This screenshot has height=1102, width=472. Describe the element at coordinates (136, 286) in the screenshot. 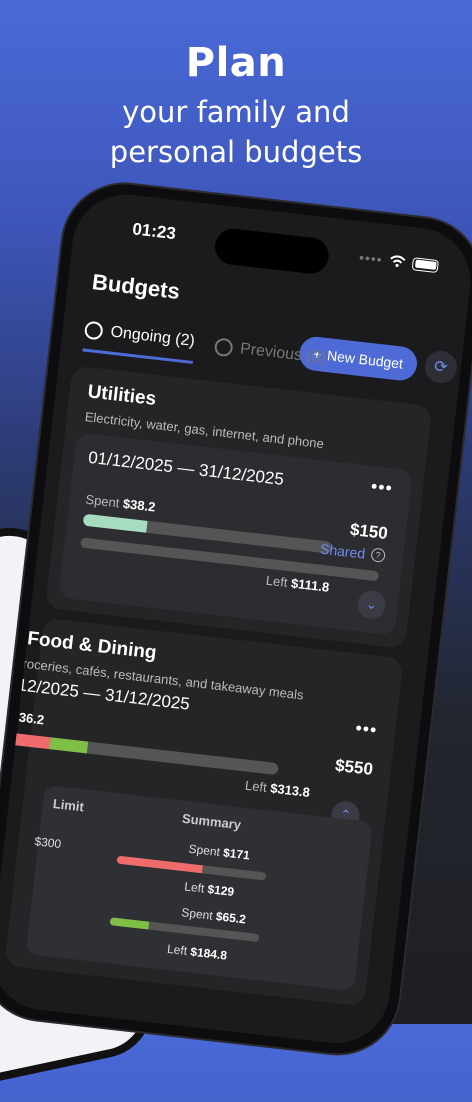

I see `page-title: Budgets` at that location.